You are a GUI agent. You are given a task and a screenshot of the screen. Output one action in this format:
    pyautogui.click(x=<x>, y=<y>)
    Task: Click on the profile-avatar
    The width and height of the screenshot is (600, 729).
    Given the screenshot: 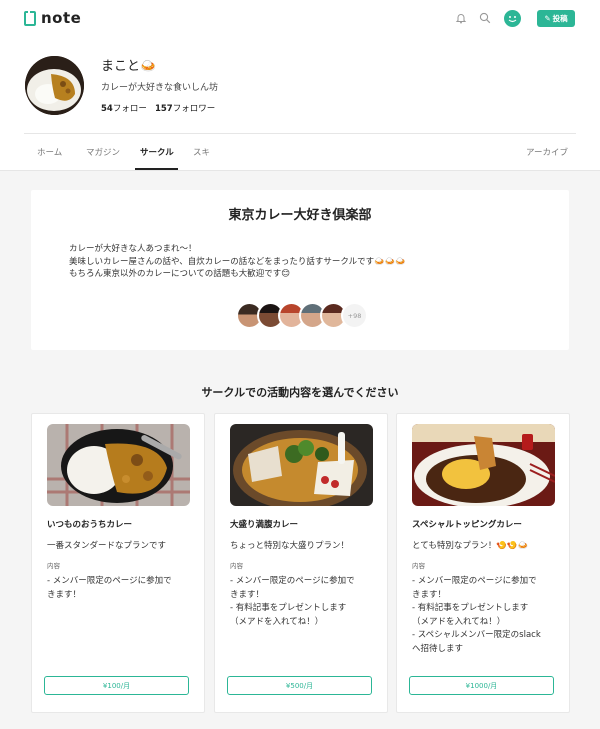 What is the action you would take?
    pyautogui.click(x=54, y=85)
    